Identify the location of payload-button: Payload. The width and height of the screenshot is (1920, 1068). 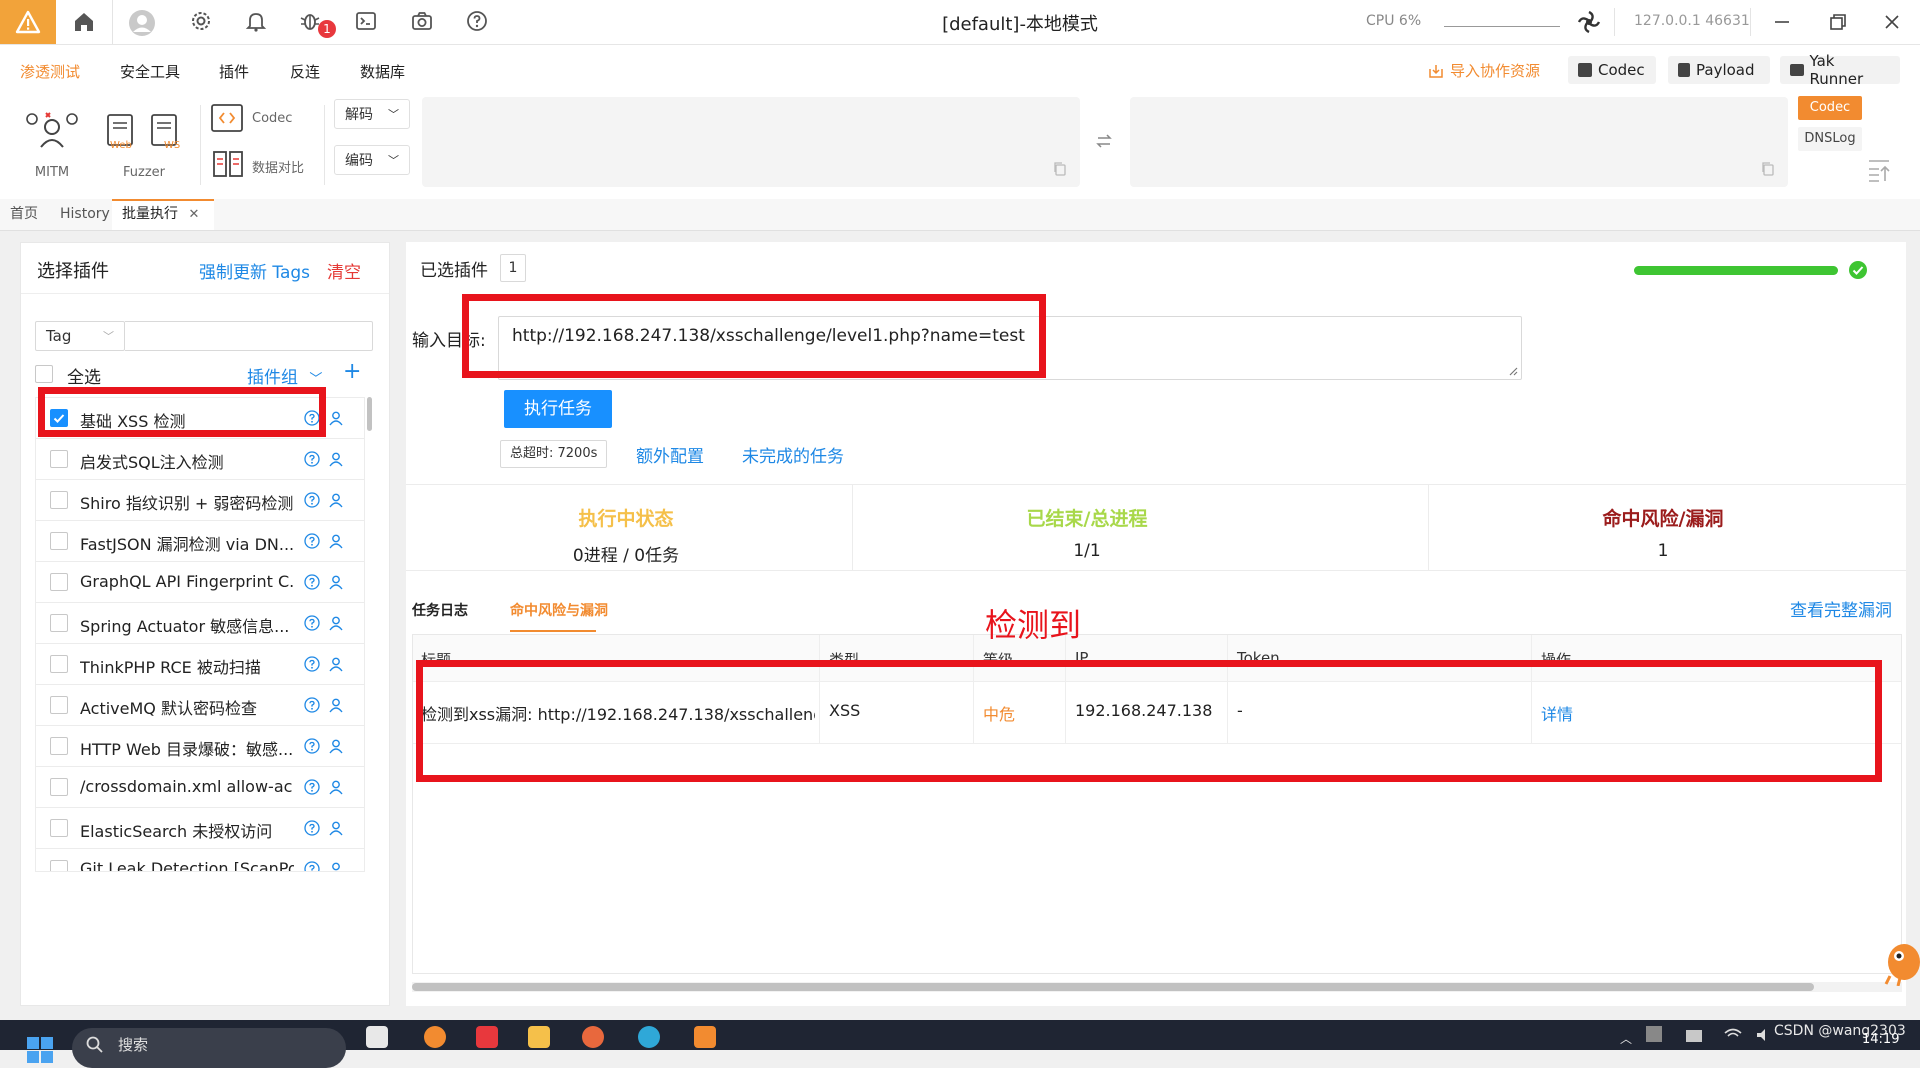
(1719, 70).